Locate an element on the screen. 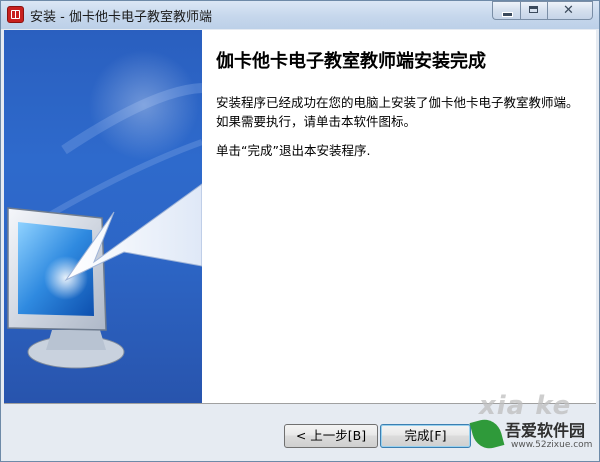 This screenshot has width=600, height=462. close-icon: ✕ is located at coordinates (568, 10).